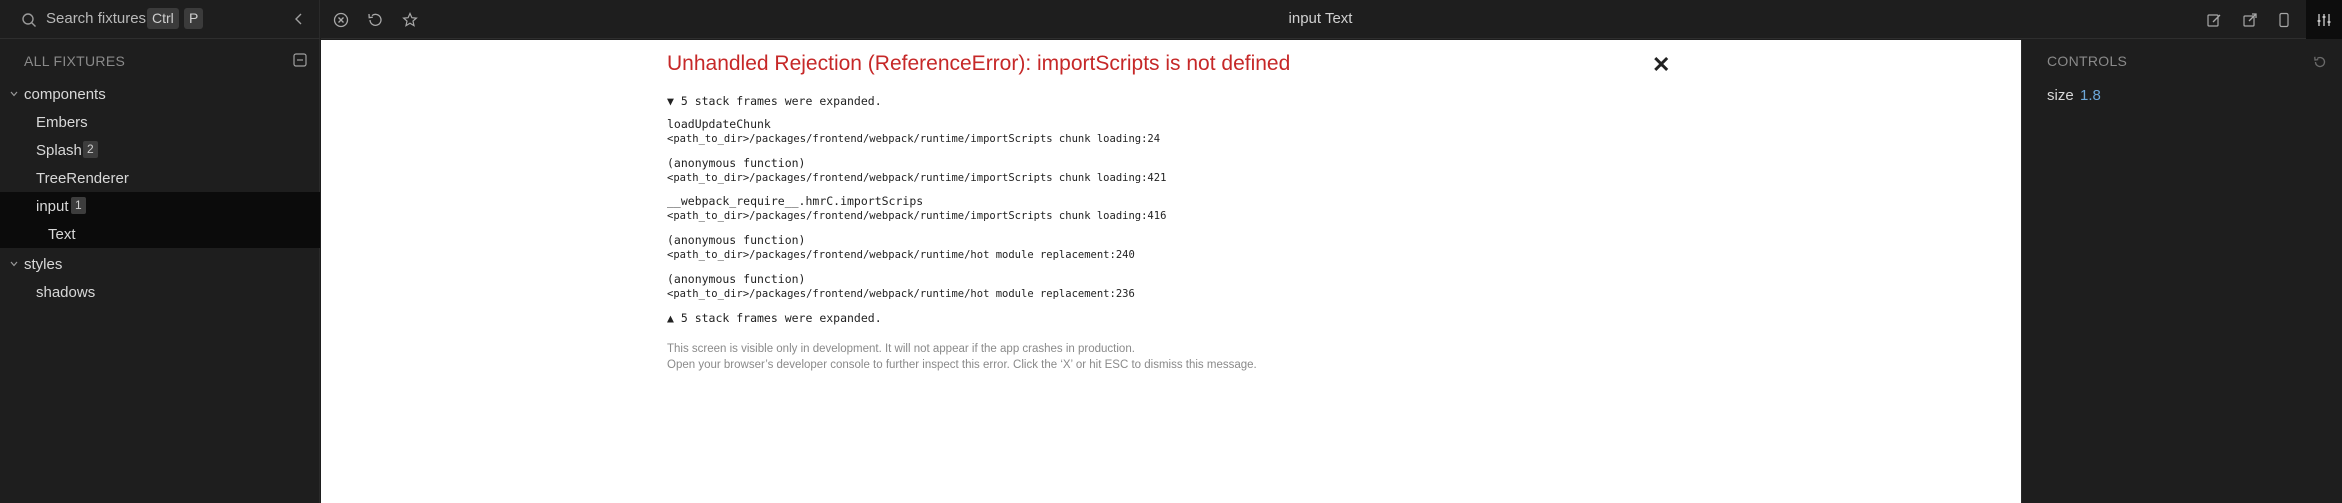 This screenshot has height=503, width=2342. Describe the element at coordinates (163, 18) in the screenshot. I see `shortcut-ctrl-key: Ctrl` at that location.